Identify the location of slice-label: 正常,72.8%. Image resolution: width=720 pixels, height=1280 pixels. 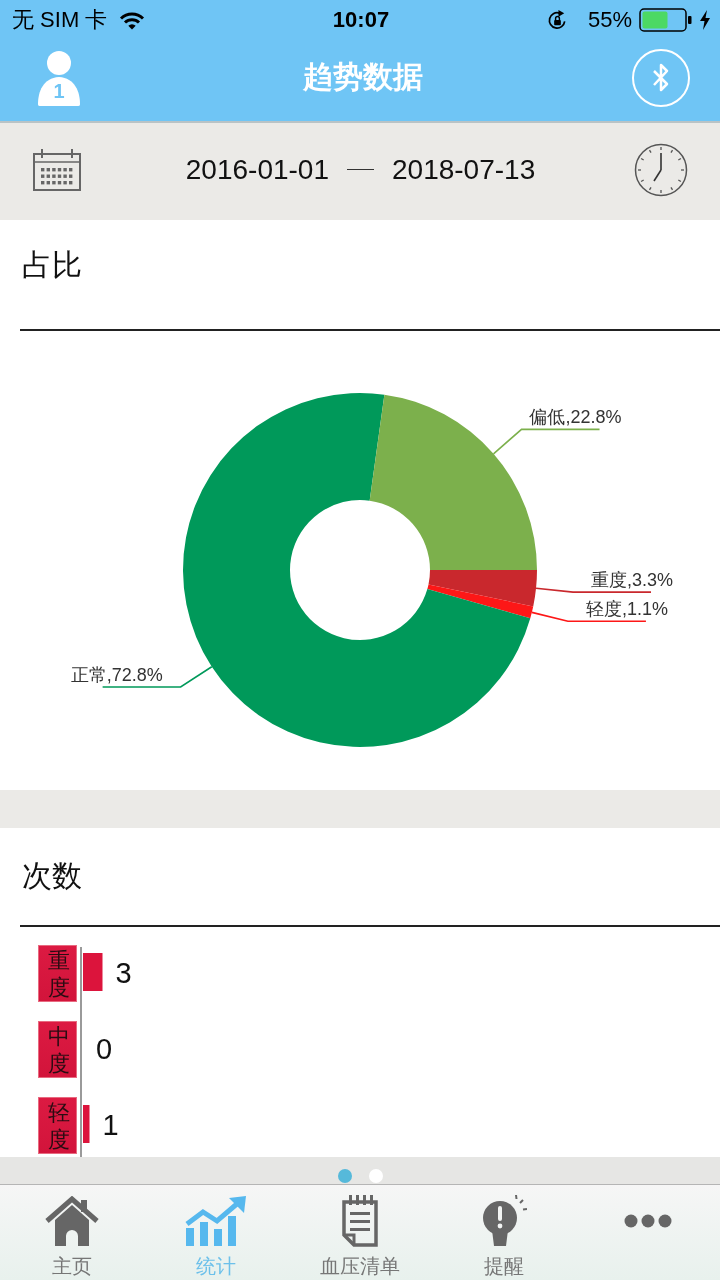
(116, 674).